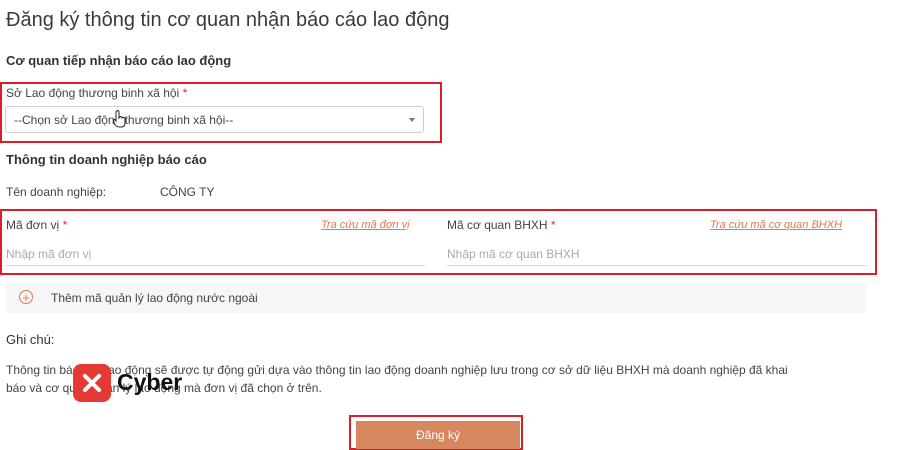 Image resolution: width=900 pixels, height=450 pixels. What do you see at coordinates (30, 339) in the screenshot?
I see `notes-heading: Ghi chú:` at bounding box center [30, 339].